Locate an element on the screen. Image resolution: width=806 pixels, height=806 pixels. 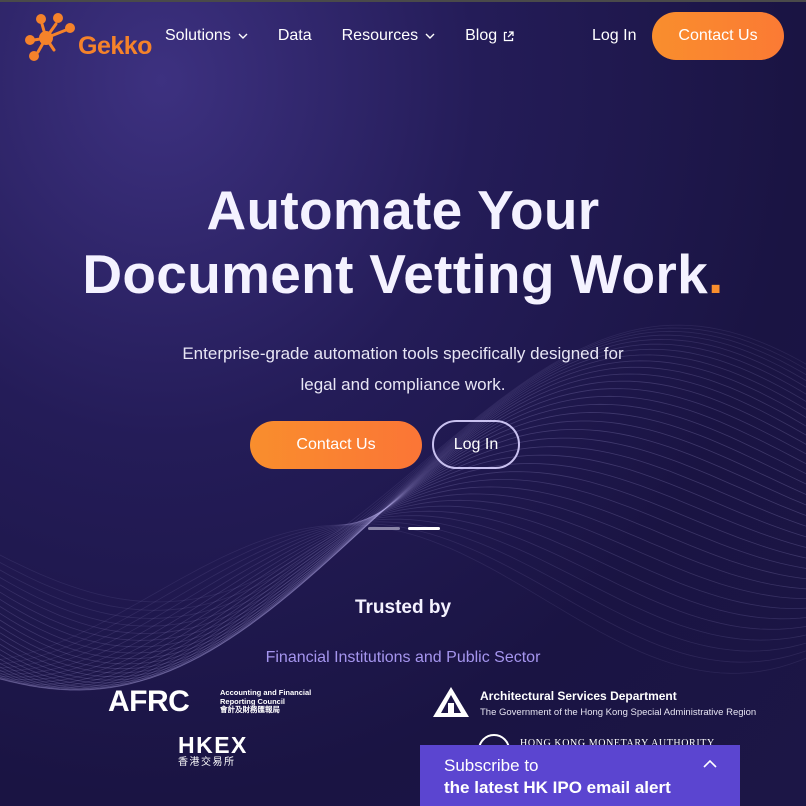
hero-title-line2-wrap: Document Vetting Work. is located at coordinates (403, 274).